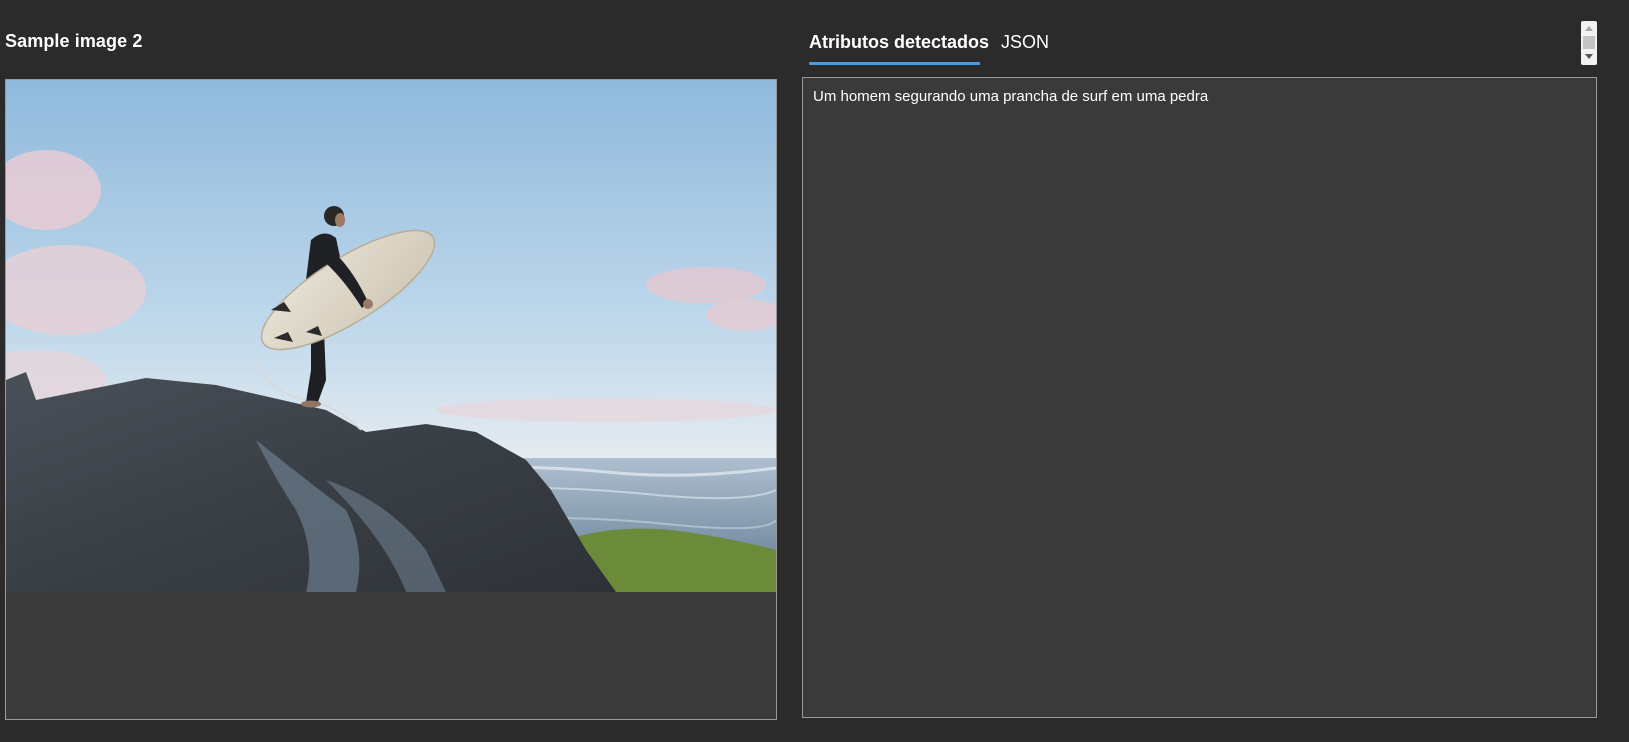  Describe the element at coordinates (1025, 42) in the screenshot. I see `tab-json: JSON` at that location.